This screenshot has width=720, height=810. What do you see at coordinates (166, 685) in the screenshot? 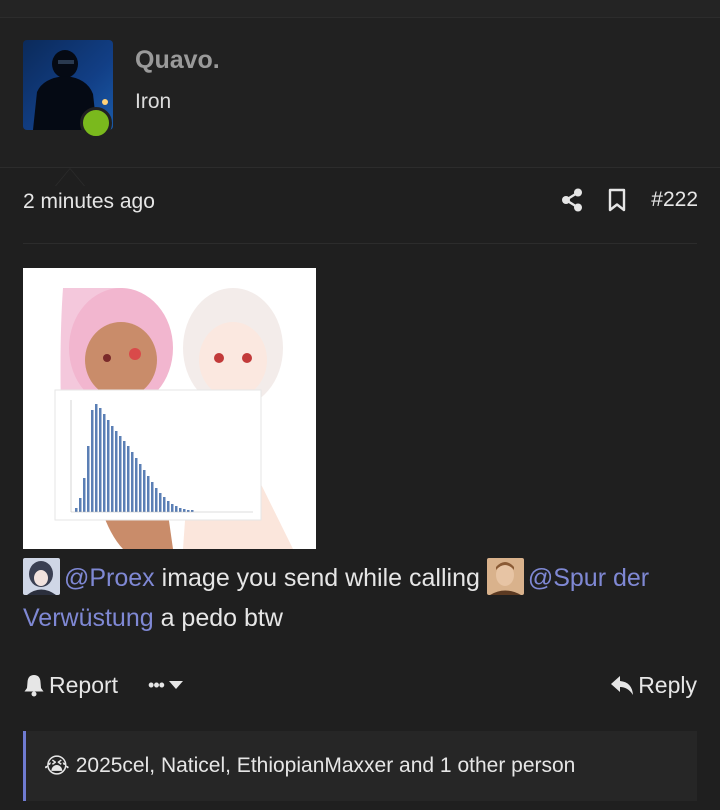
I see `more-options-button: •••` at bounding box center [166, 685].